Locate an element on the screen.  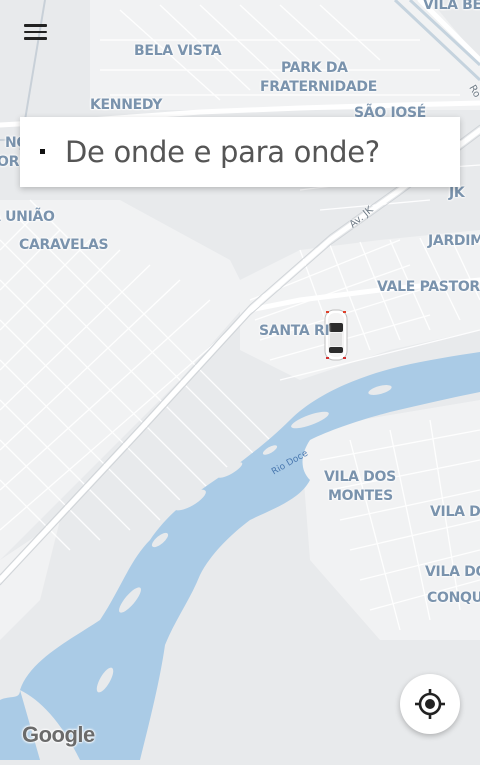
map-label-montes: MONTES is located at coordinates (360, 496).